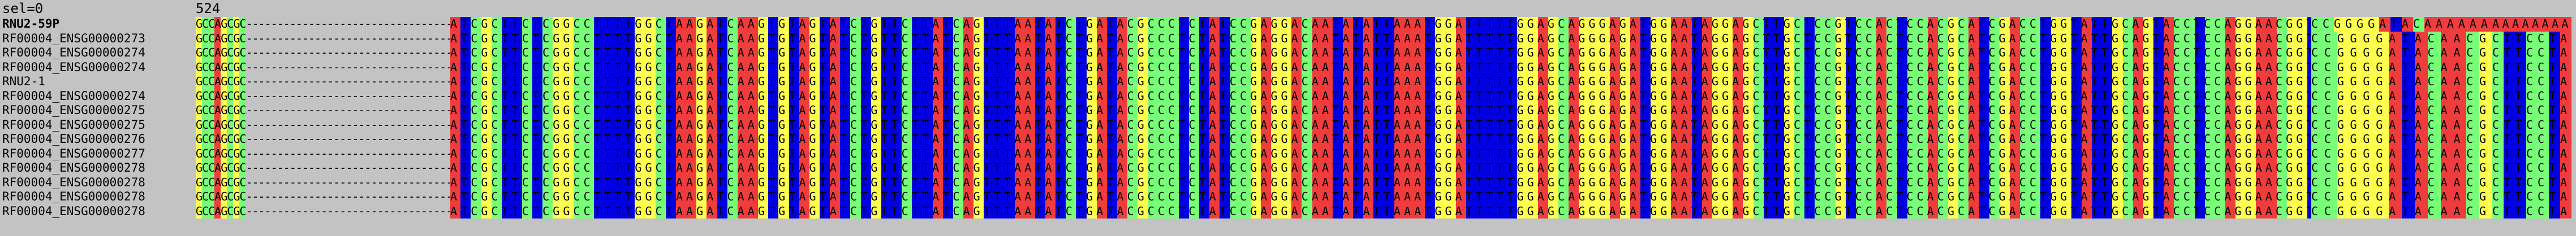 This screenshot has height=236, width=2576. I want to click on sequence-name: RF00004_ENSG00000276, so click(92, 139).